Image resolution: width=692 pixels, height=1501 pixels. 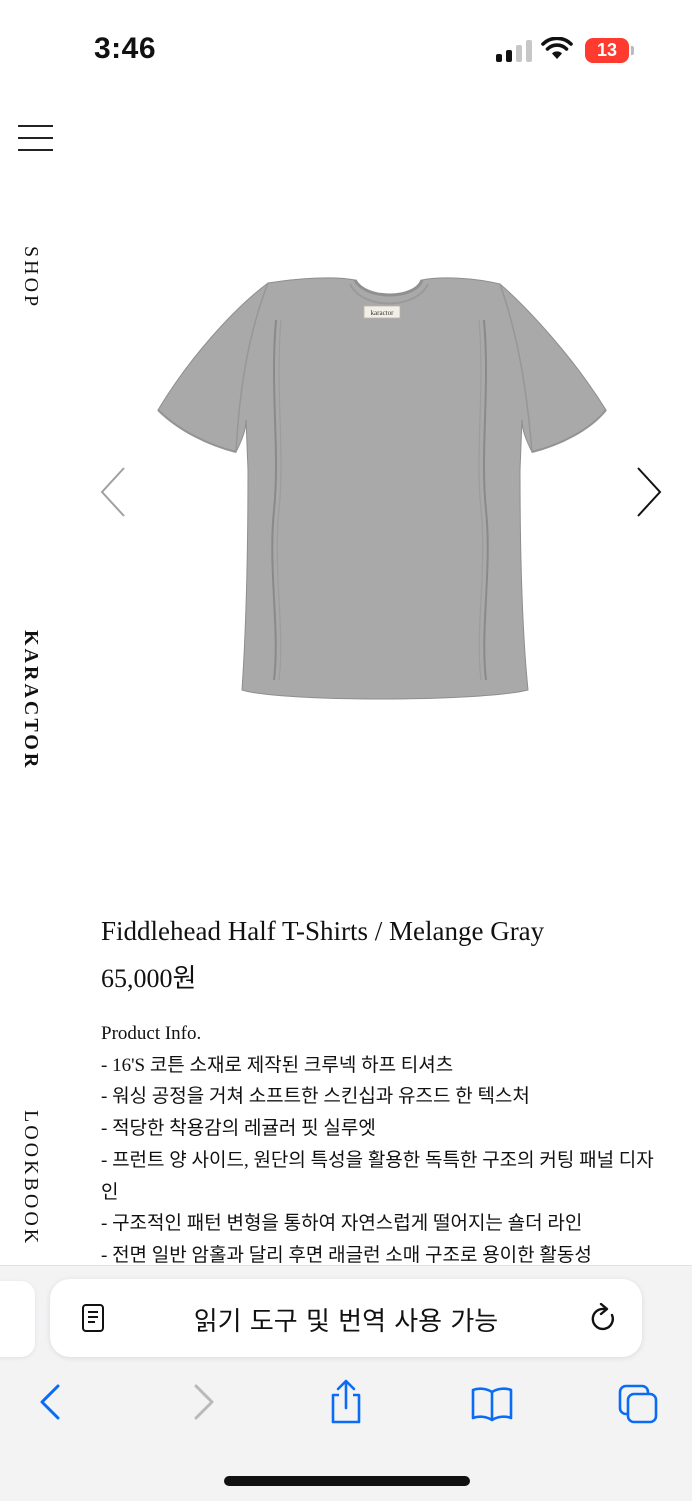 What do you see at coordinates (238, 1129) in the screenshot?
I see `product-info-line: - 적당한 착용감의 레귤러 핏 실루엣` at bounding box center [238, 1129].